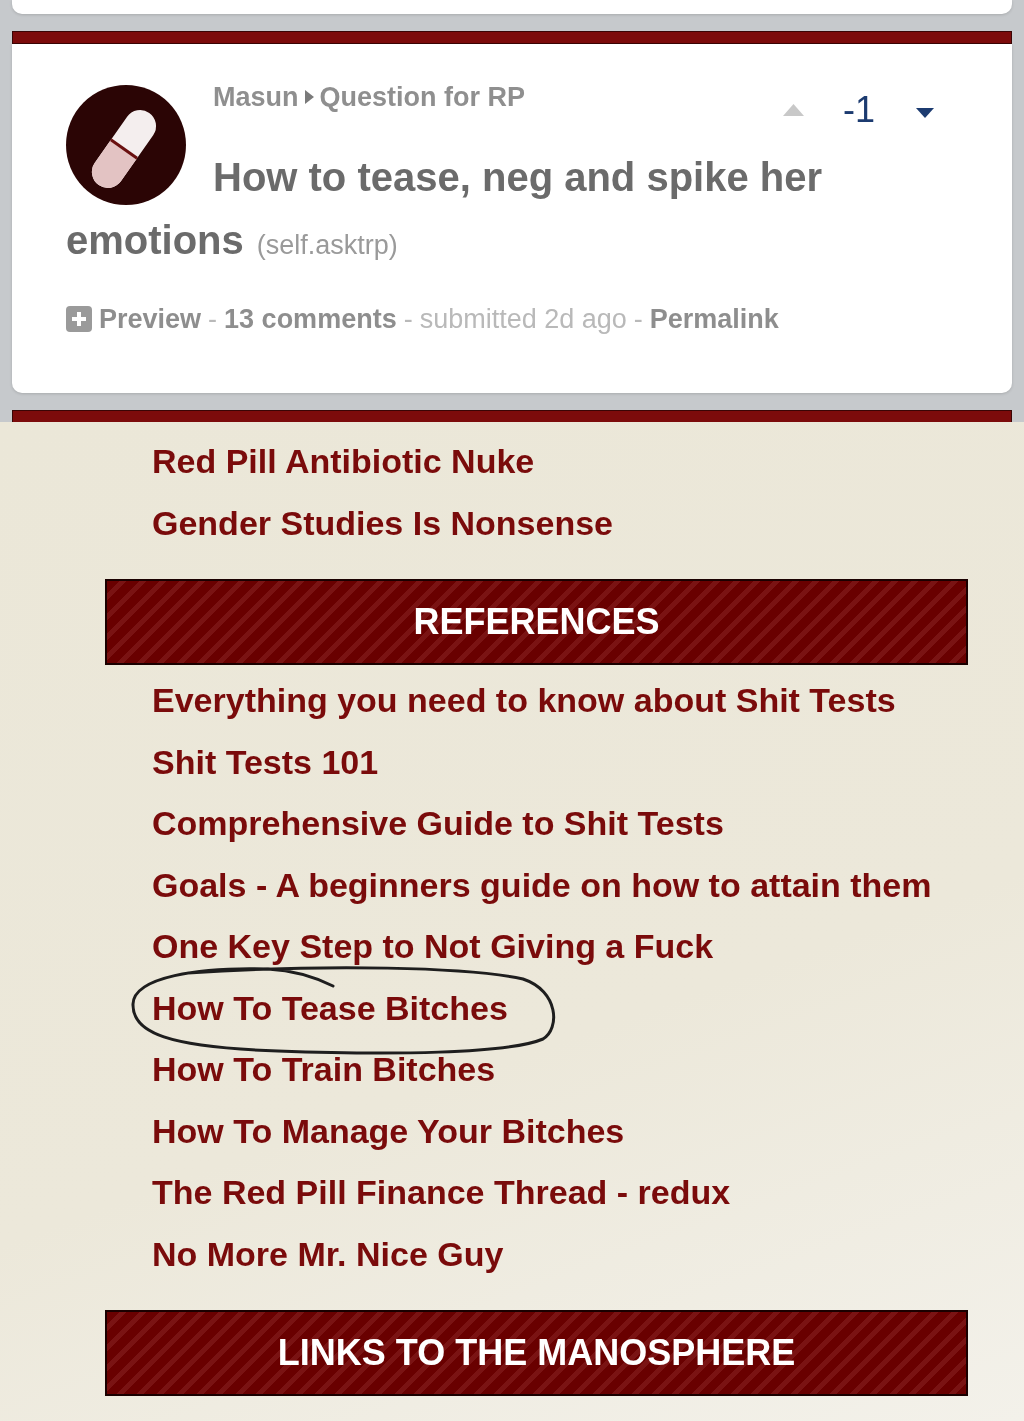 The image size is (1024, 1421). What do you see at coordinates (433, 947) in the screenshot?
I see `sidebar-link: One Key Step to Not Giving a Fuck` at bounding box center [433, 947].